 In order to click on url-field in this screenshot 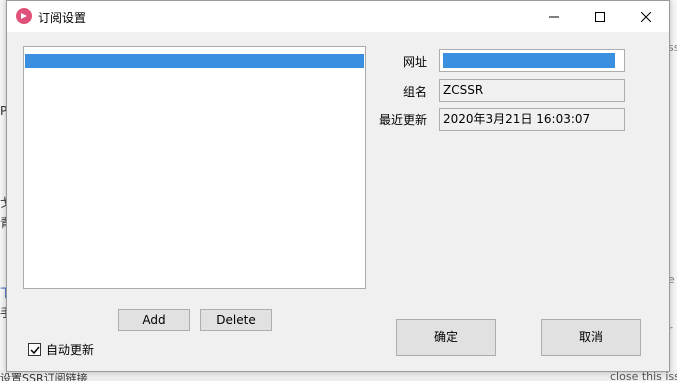, I will do `click(532, 60)`.